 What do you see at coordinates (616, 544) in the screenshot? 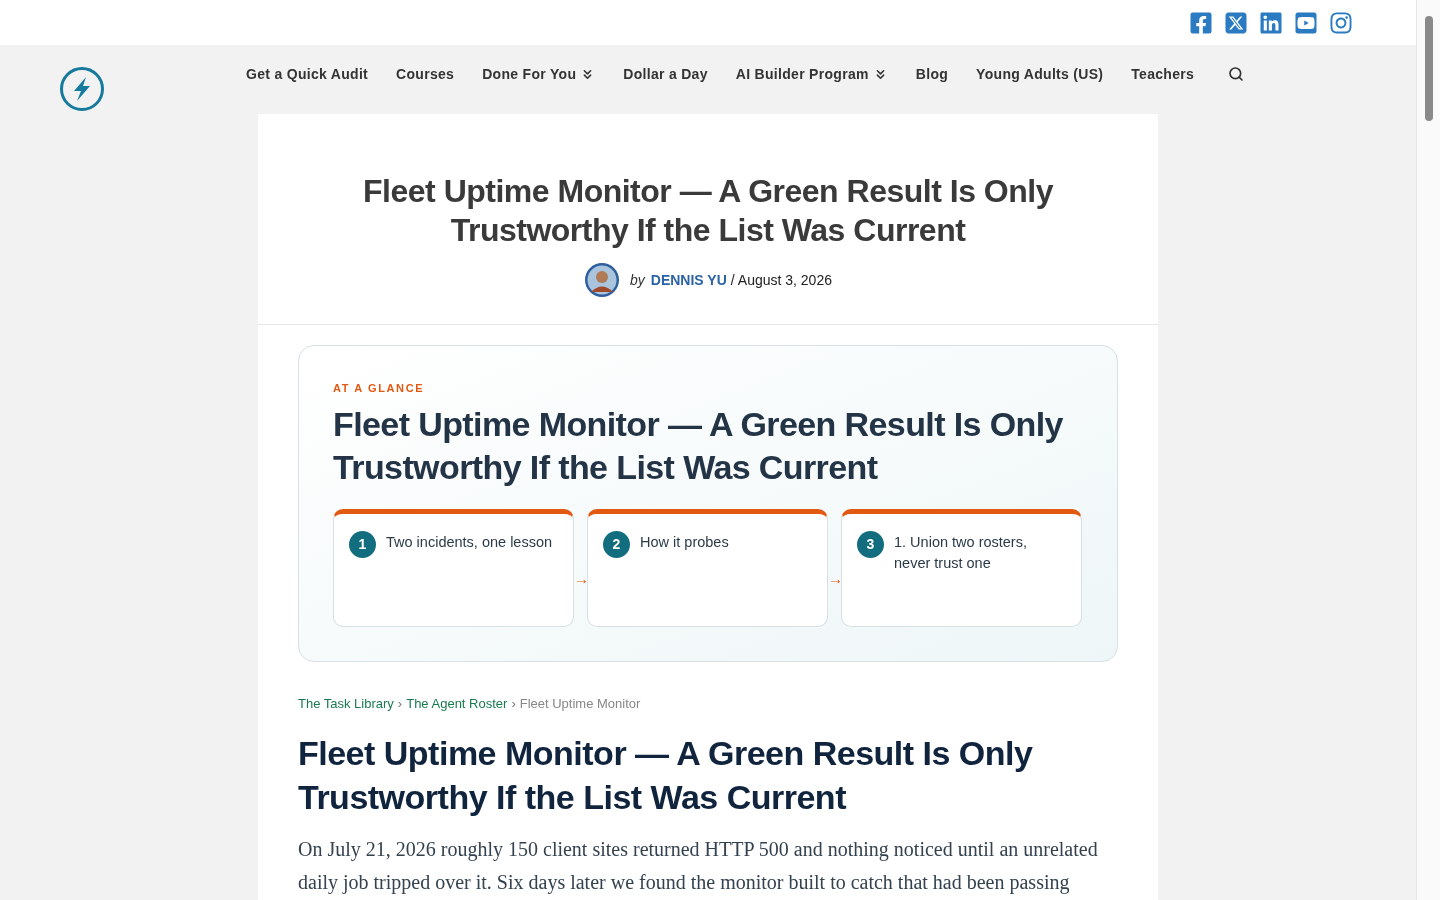
I see `step-number: 2` at bounding box center [616, 544].